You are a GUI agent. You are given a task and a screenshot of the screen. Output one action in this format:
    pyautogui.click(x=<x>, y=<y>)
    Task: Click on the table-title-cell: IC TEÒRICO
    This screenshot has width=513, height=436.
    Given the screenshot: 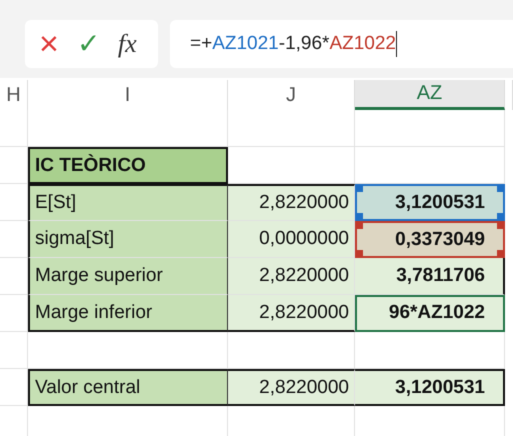 What is the action you would take?
    pyautogui.click(x=128, y=165)
    